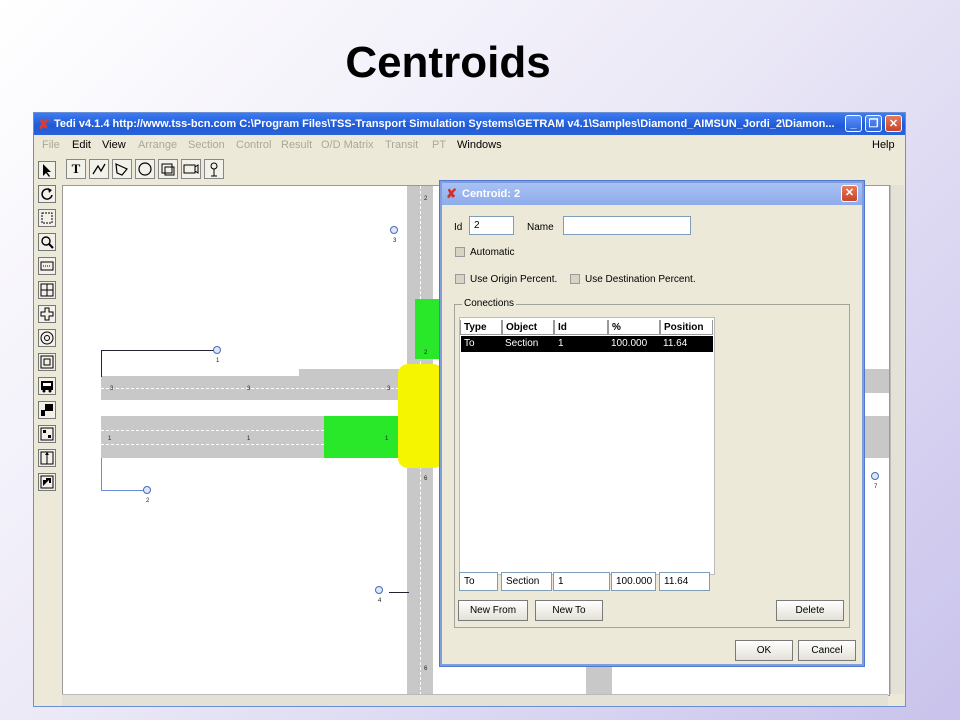 The width and height of the screenshot is (960, 720). Describe the element at coordinates (401, 145) in the screenshot. I see `menu-transit: Transit` at that location.